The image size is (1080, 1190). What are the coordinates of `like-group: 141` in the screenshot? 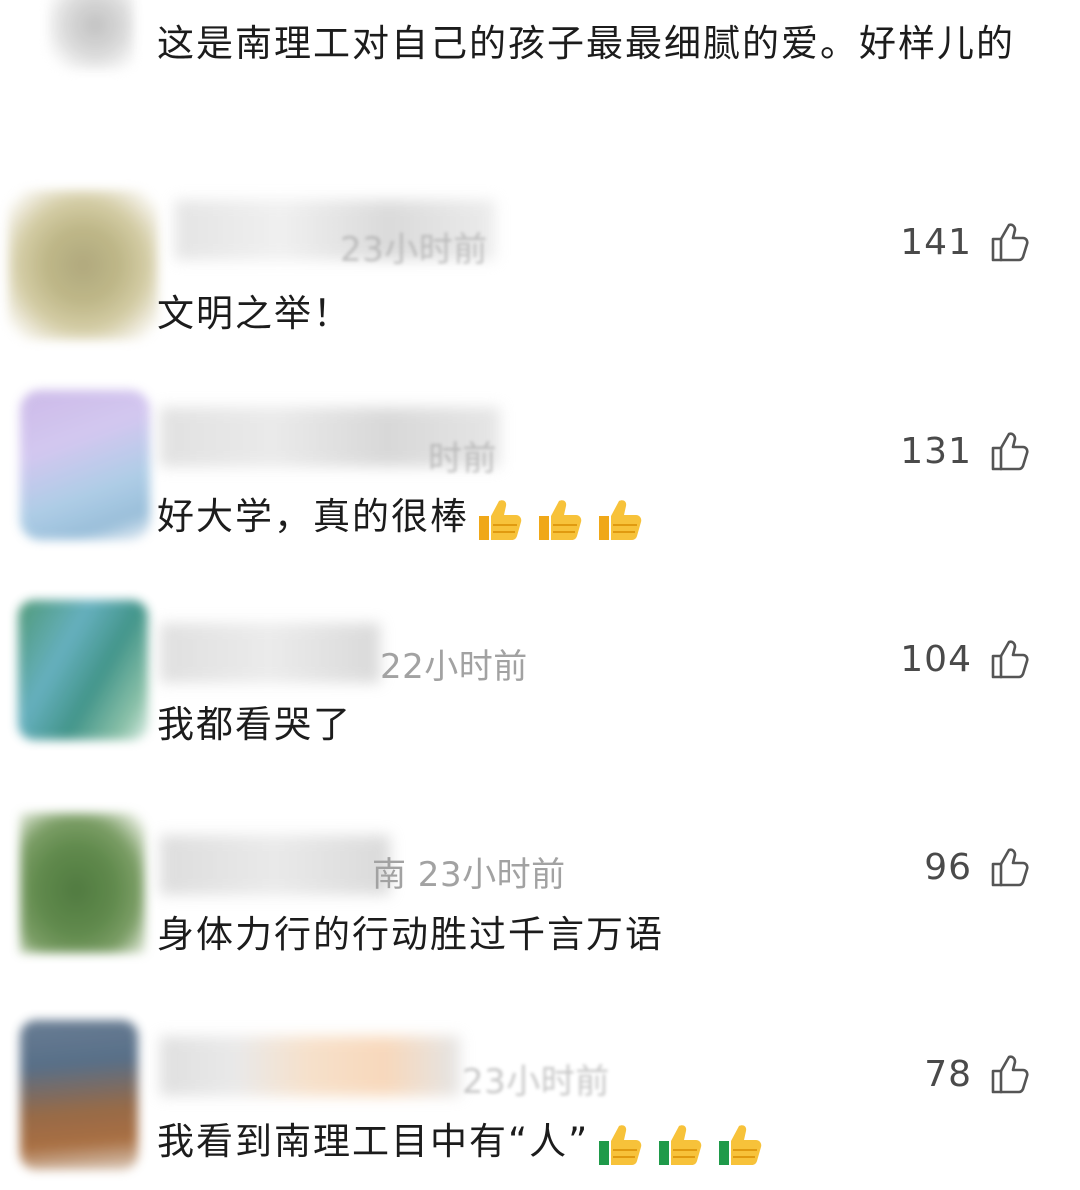 It's located at (966, 242).